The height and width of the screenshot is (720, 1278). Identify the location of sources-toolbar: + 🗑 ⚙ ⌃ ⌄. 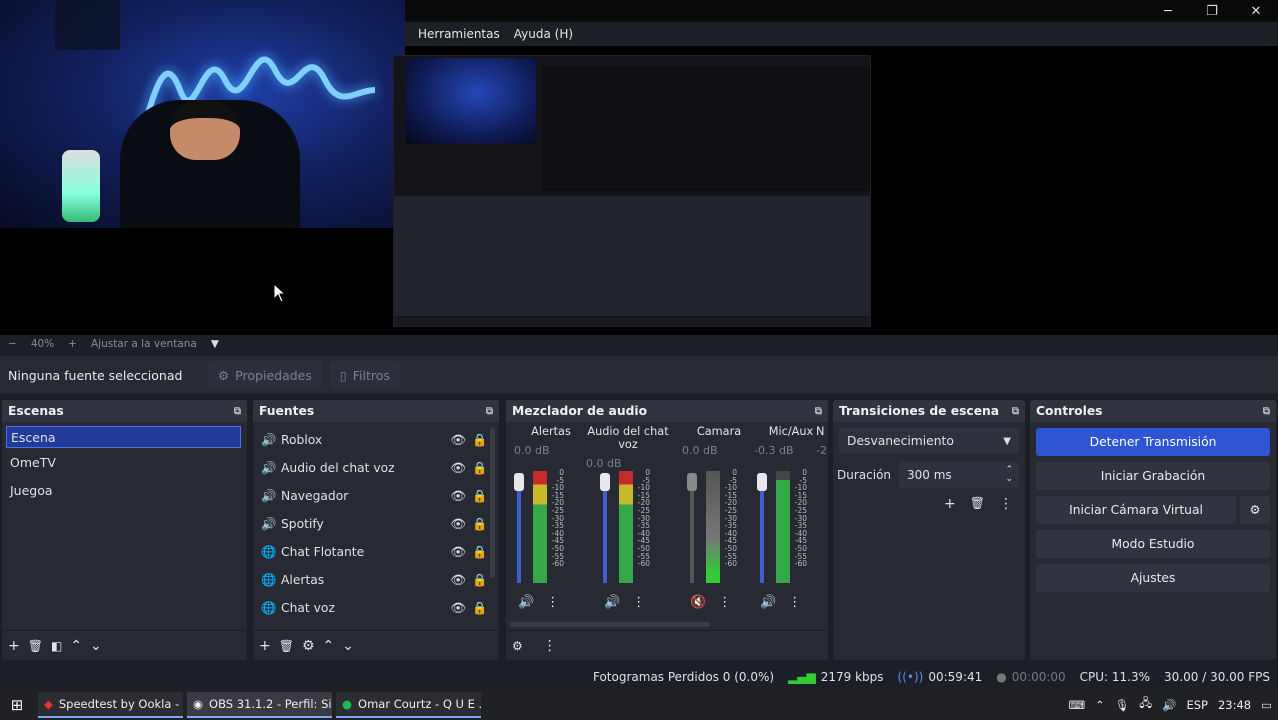
(376, 645).